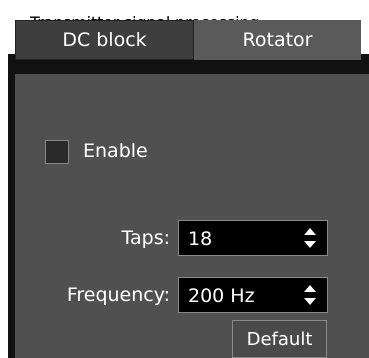 This screenshot has width=369, height=358. I want to click on frequency-label: Frequency:, so click(118, 295).